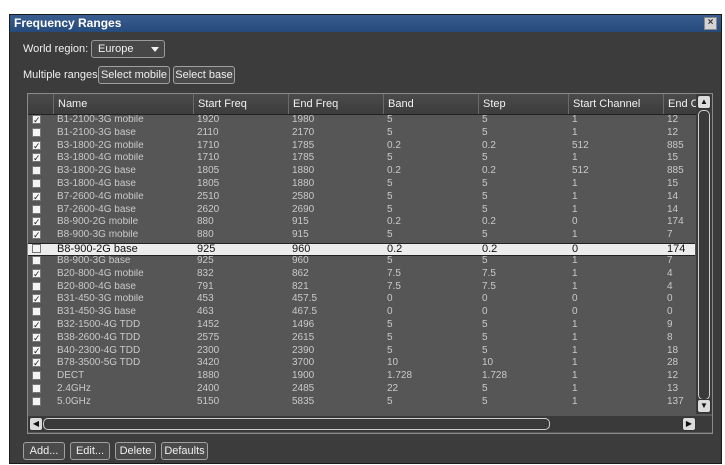 The width and height of the screenshot is (725, 465). I want to click on cell-end-channel: 28, so click(673, 363).